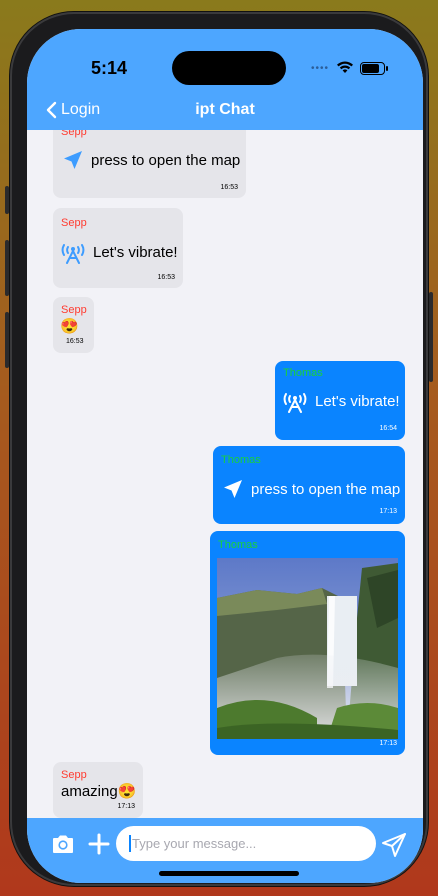 Image resolution: width=438 pixels, height=896 pixels. I want to click on power-button, so click(431, 337).